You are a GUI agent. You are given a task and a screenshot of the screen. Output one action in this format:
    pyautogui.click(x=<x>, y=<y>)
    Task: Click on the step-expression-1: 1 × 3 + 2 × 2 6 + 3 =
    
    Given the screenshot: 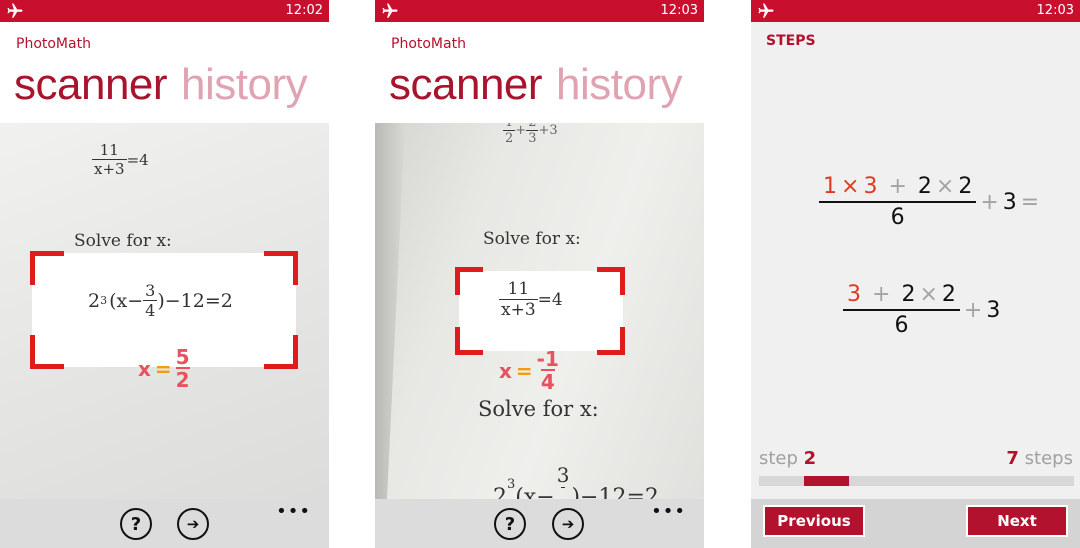 What is the action you would take?
    pyautogui.click(x=931, y=202)
    